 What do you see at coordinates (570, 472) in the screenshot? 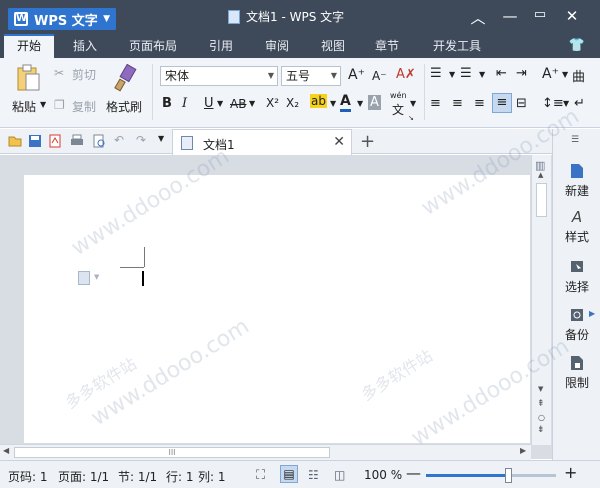
I see `zoom-in-button: +` at bounding box center [570, 472].